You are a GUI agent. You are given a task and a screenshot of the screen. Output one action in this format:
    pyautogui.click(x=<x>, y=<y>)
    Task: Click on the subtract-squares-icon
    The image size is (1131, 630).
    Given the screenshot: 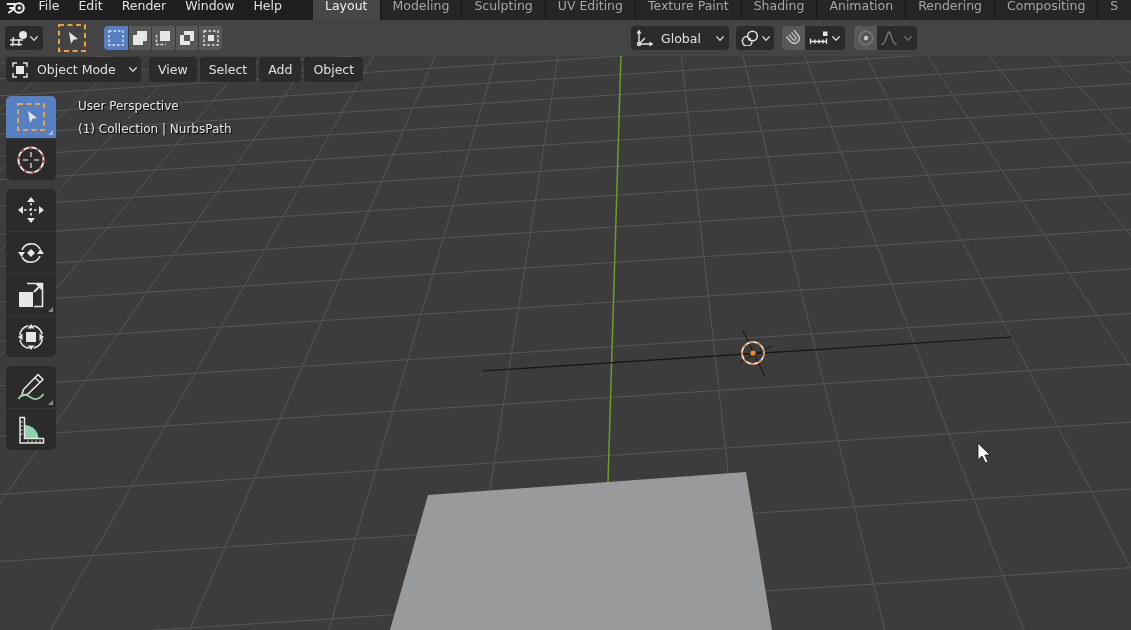 What is the action you would take?
    pyautogui.click(x=163, y=38)
    